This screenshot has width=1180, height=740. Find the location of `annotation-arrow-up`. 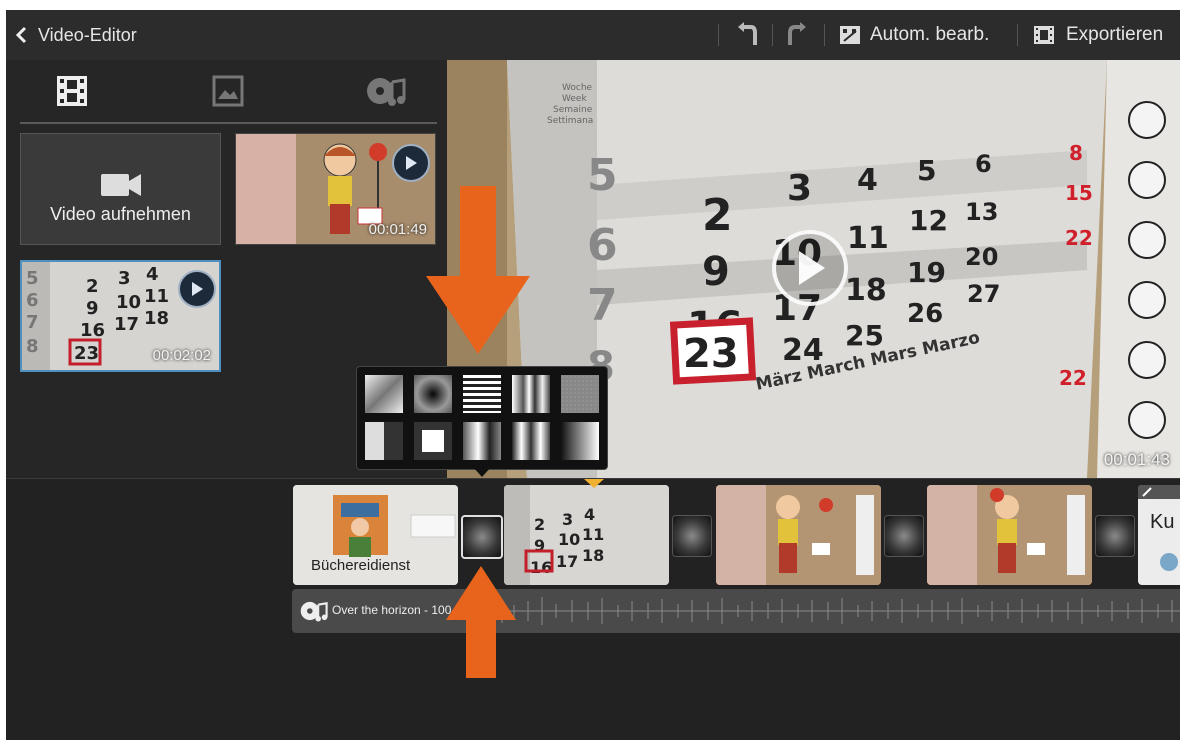

annotation-arrow-up is located at coordinates (481, 622).